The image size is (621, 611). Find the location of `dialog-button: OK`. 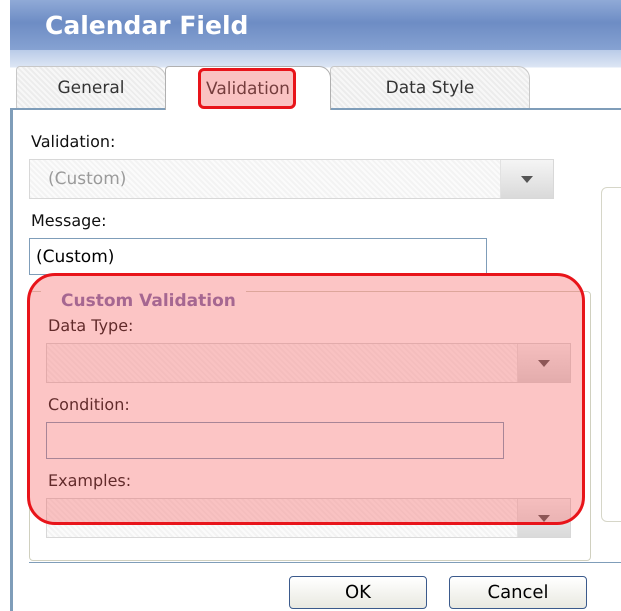

dialog-button: OK is located at coordinates (358, 592).